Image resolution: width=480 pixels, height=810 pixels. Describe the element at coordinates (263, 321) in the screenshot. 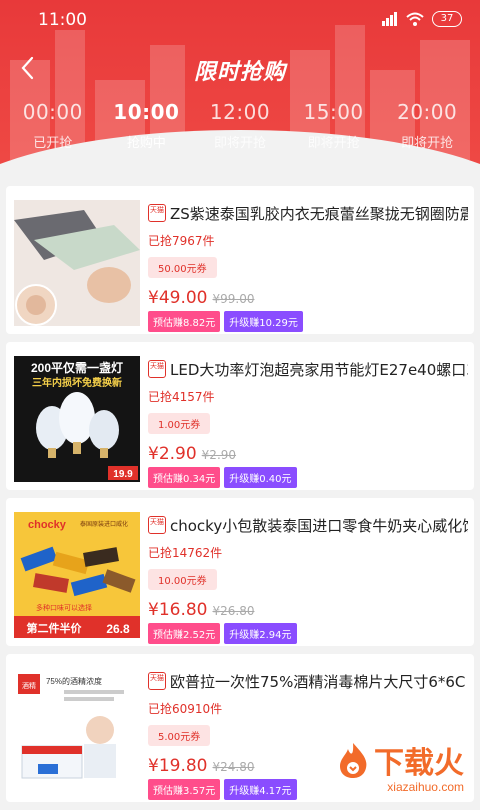

I see `upgrade-earning: 升级赚10.29元` at that location.